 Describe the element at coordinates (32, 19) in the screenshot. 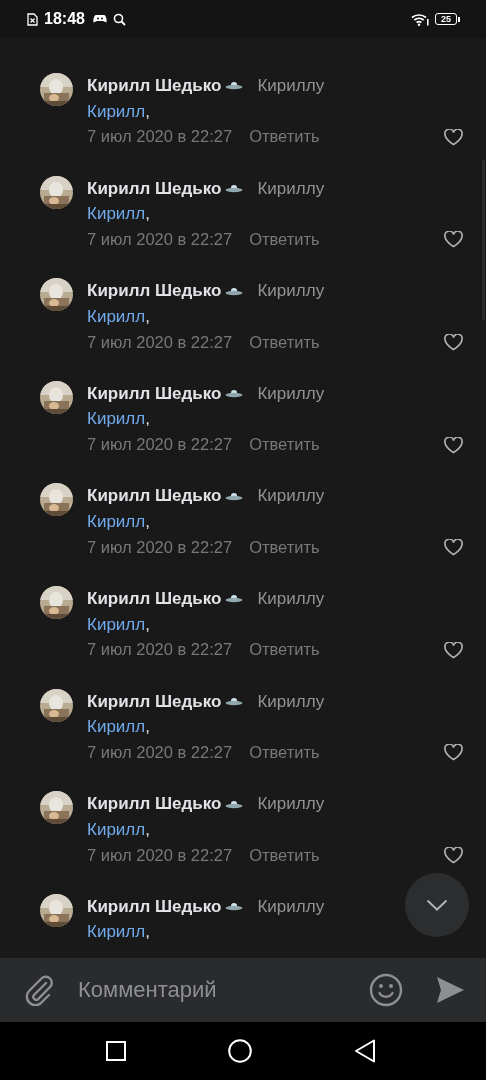

I see `file-icon` at that location.